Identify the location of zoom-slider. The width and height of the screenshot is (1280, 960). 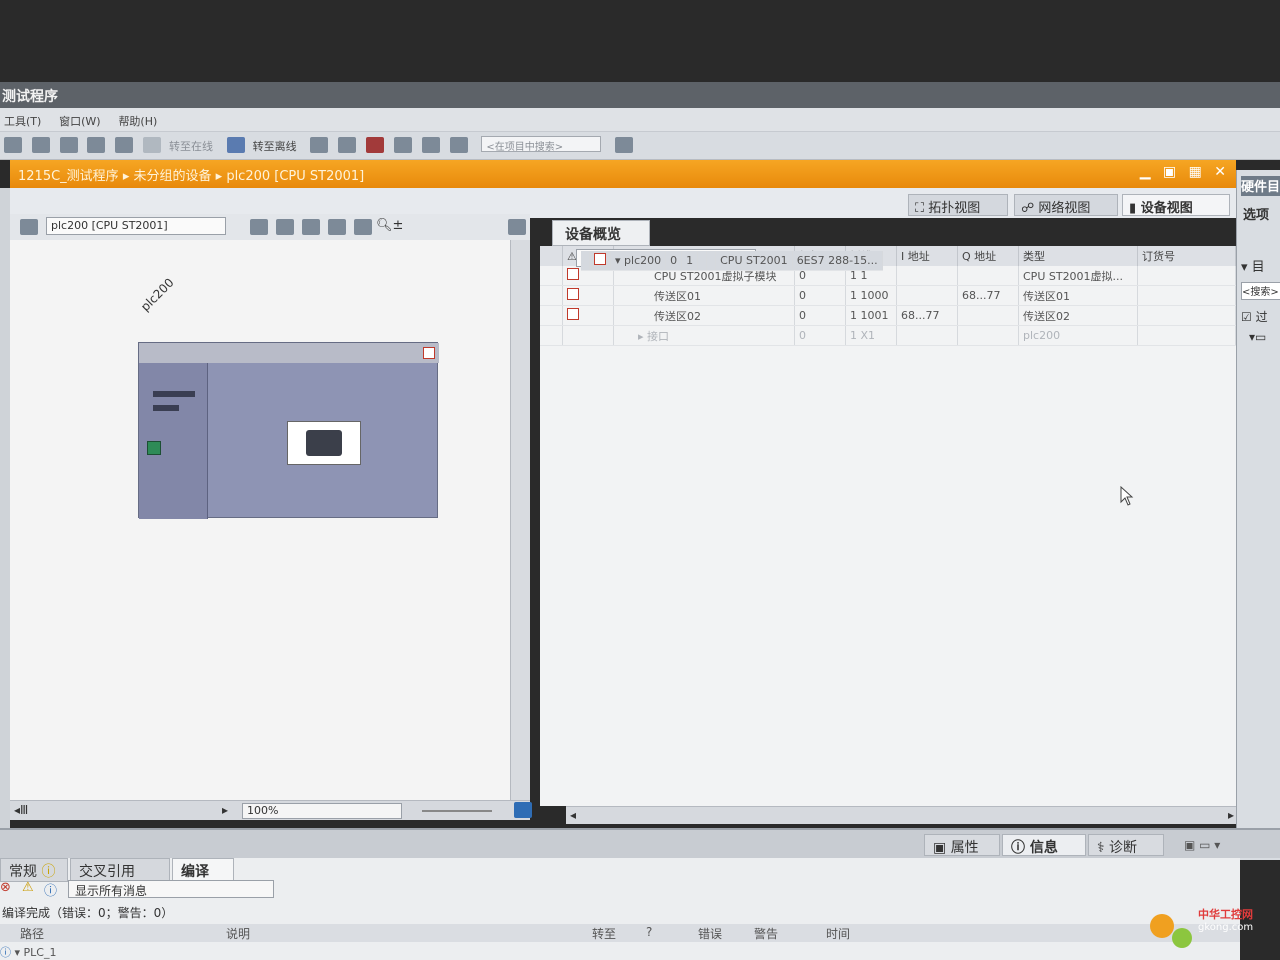
(457, 811).